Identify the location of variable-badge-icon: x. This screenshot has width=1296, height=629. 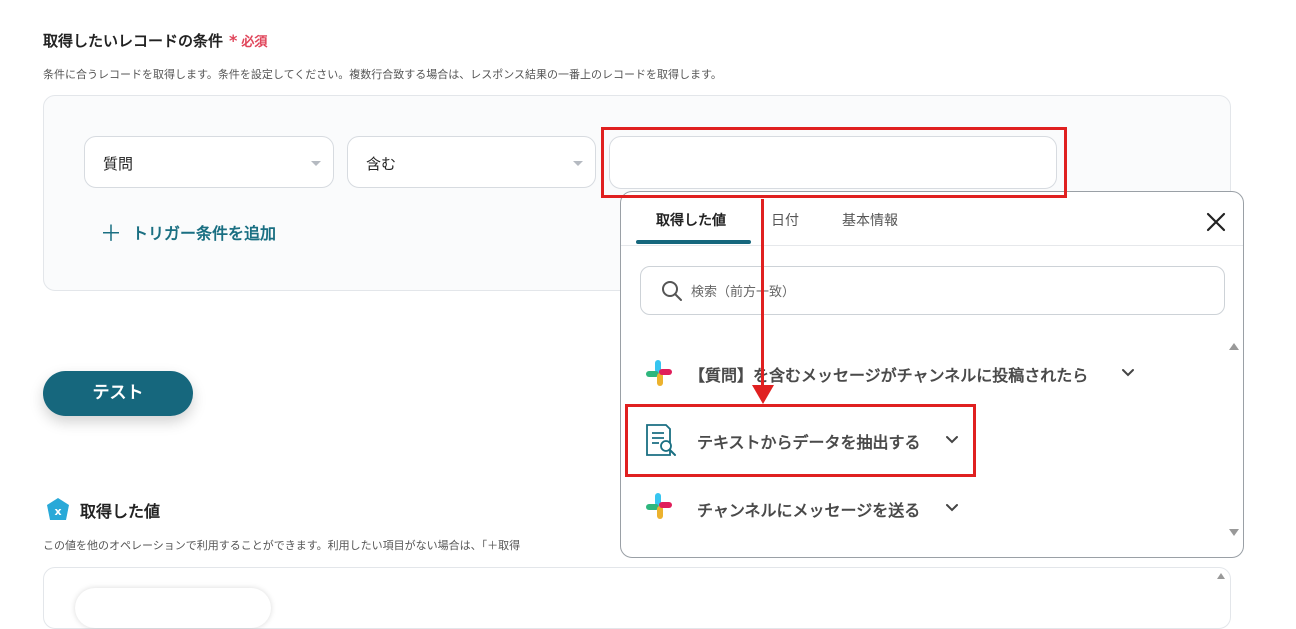
(58, 512).